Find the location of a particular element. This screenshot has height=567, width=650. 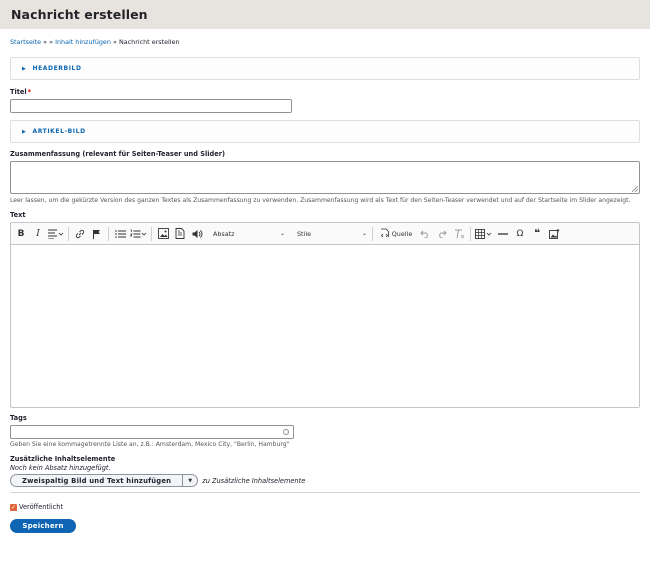

required-marker: * is located at coordinates (29, 92).